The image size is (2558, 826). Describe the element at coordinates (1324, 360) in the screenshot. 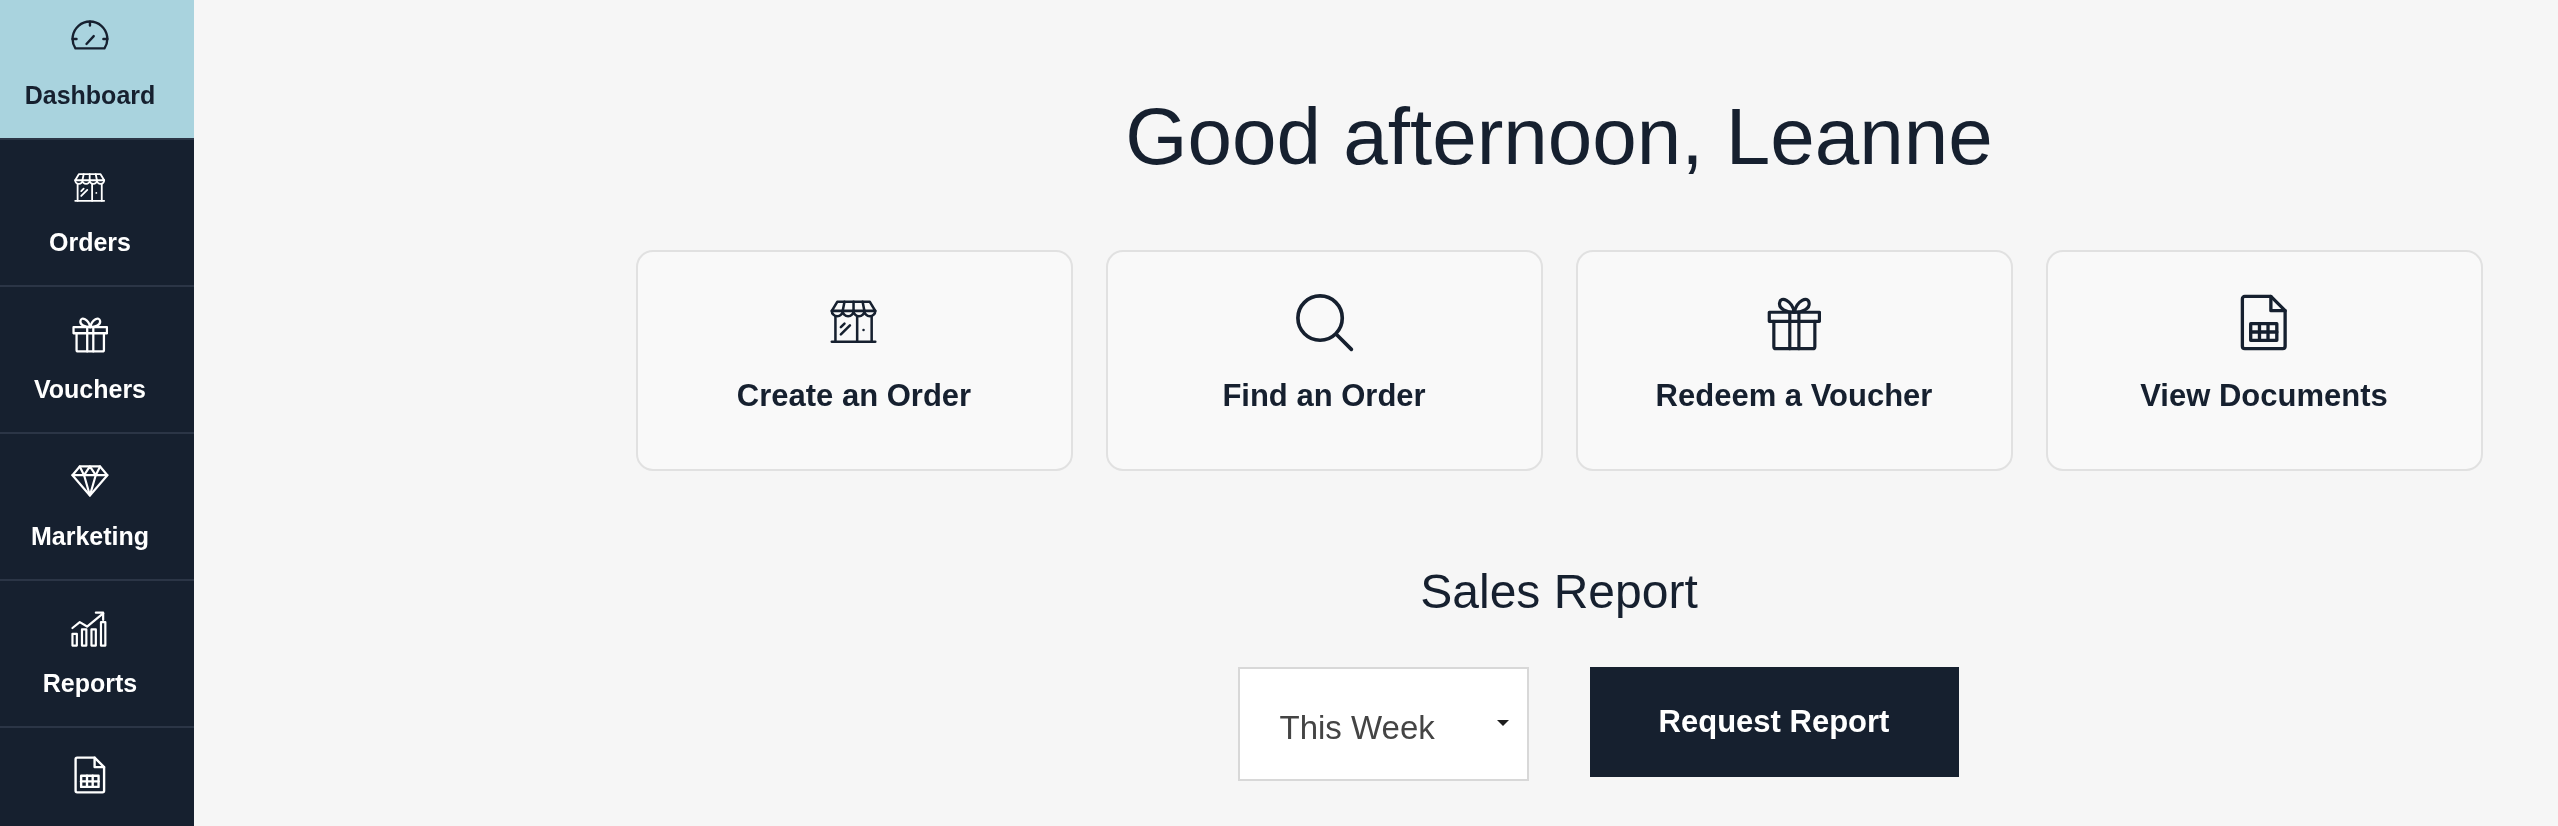

I see `quick-action-button: Find an Order` at that location.